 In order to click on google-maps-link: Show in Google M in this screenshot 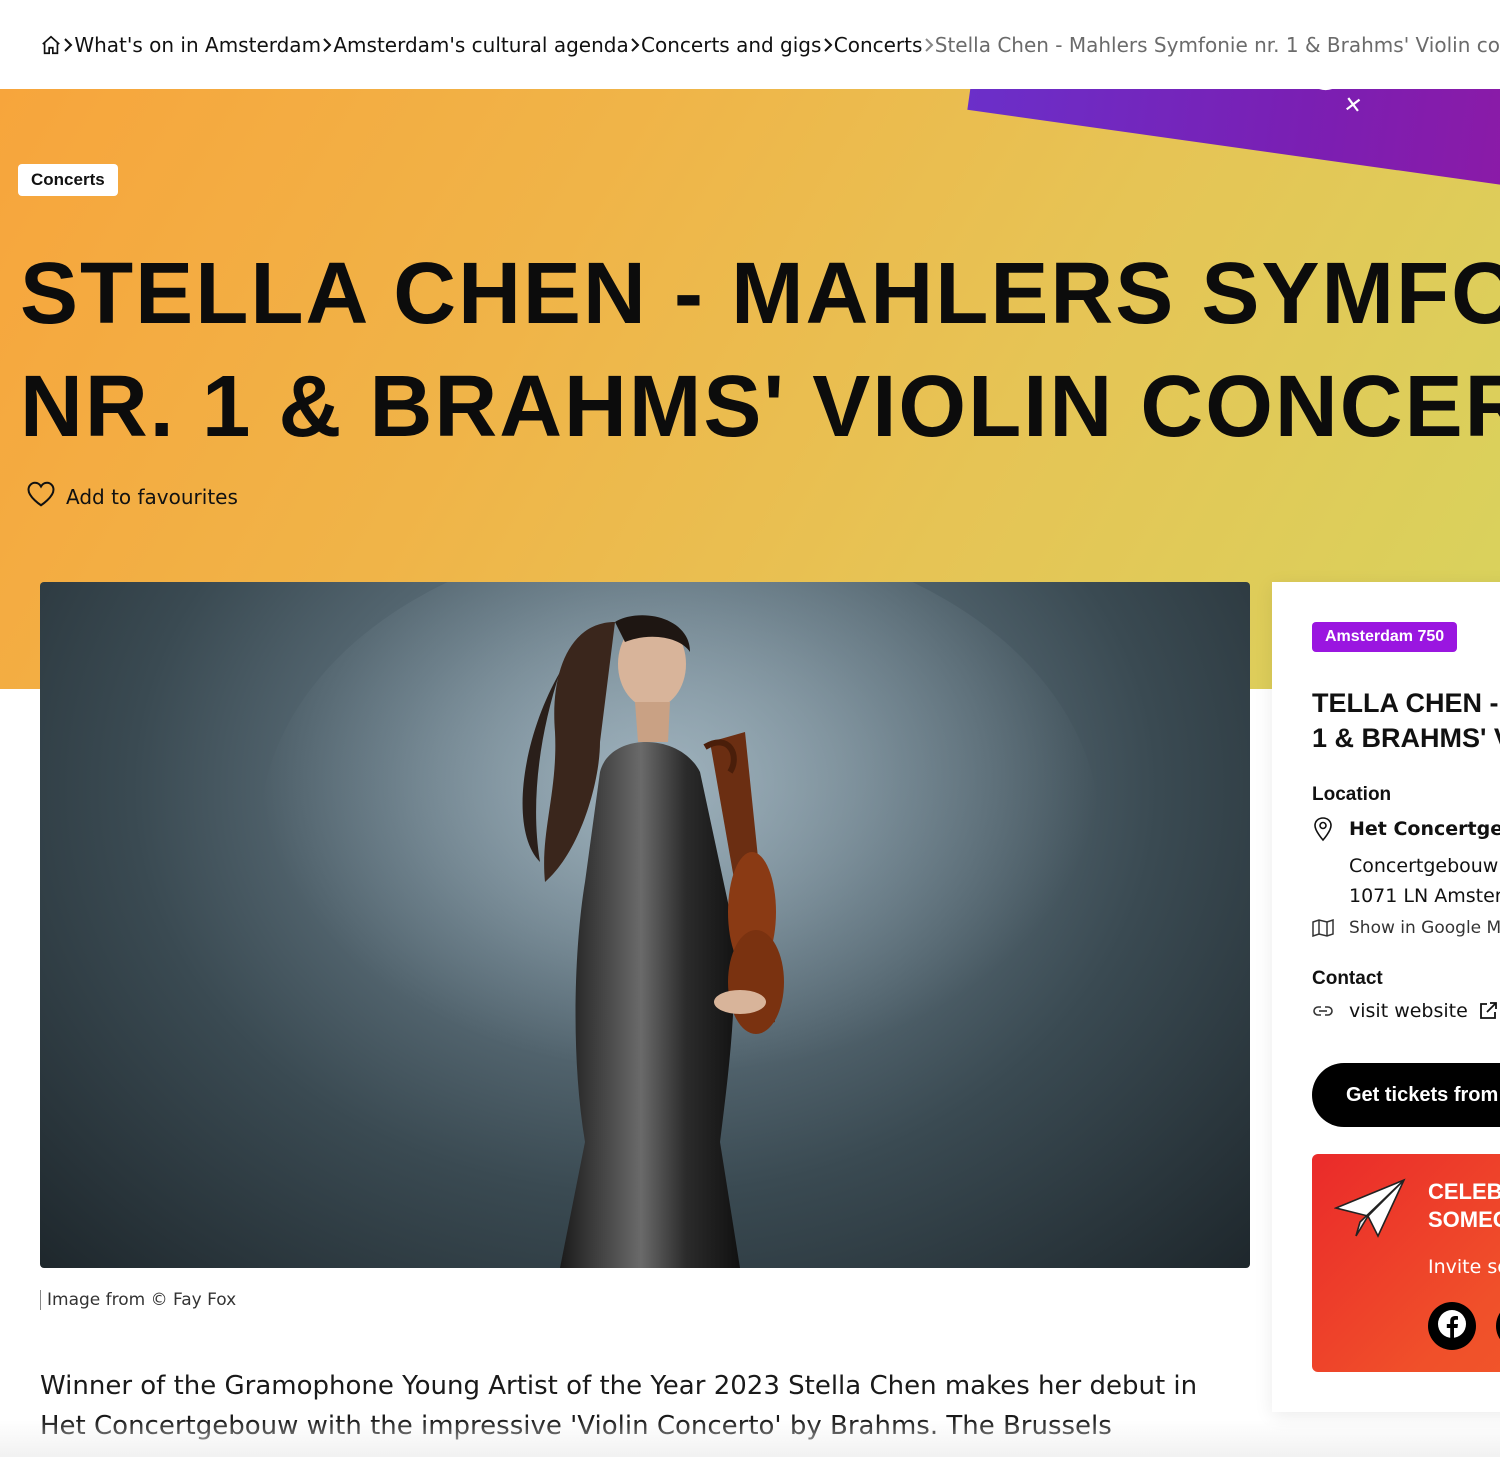, I will do `click(1406, 928)`.